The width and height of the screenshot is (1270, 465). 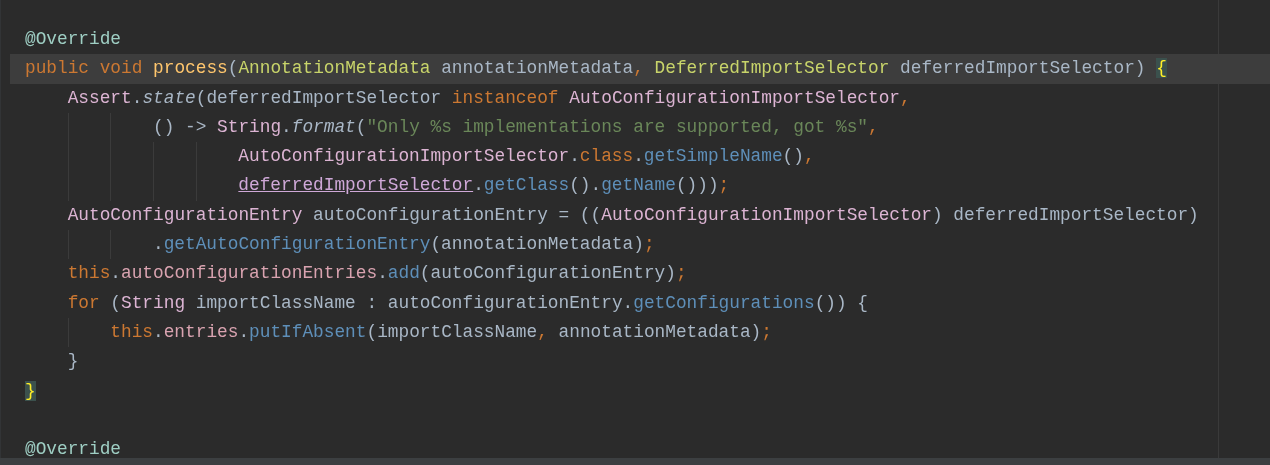 I want to click on code-line: () -> String.format("Only %s implementations are supported, got %s",, so click(x=516, y=127).